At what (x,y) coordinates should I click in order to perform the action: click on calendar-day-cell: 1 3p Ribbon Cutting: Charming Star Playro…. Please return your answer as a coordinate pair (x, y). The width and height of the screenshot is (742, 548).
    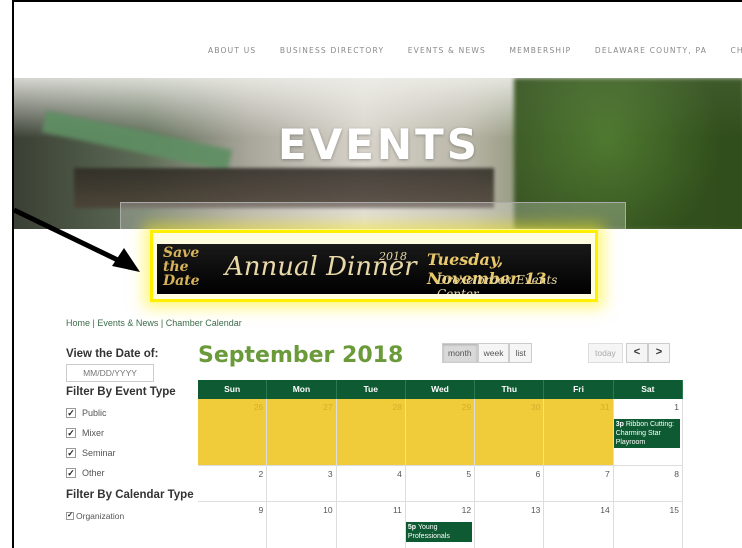
    Looking at the image, I should click on (648, 432).